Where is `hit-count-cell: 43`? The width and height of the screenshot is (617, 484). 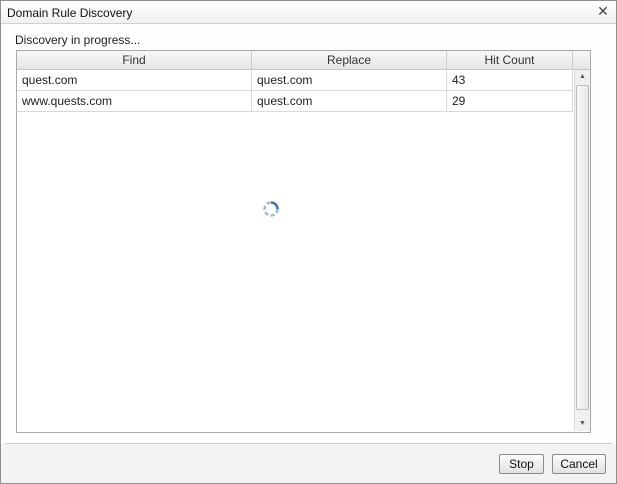 hit-count-cell: 43 is located at coordinates (510, 80).